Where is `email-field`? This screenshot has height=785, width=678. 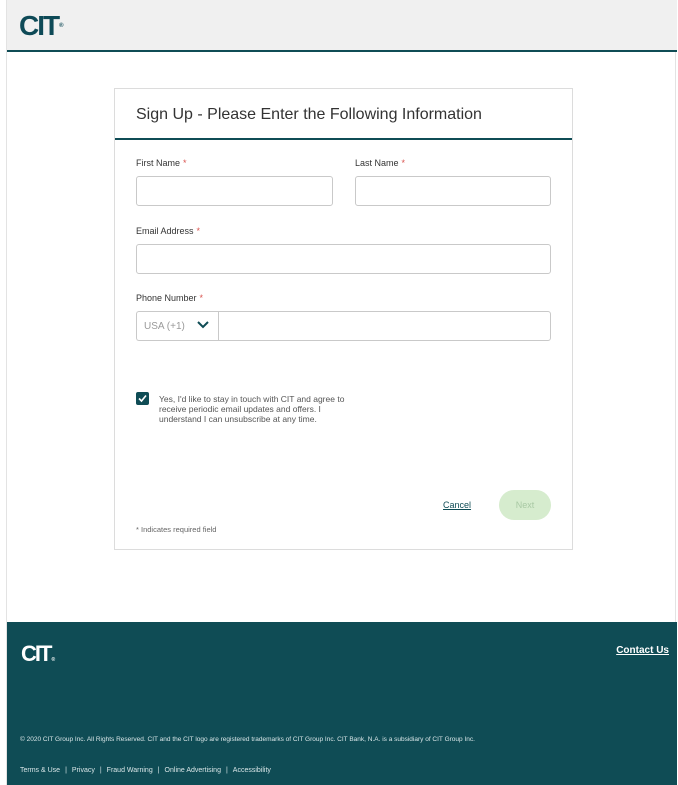 email-field is located at coordinates (343, 259).